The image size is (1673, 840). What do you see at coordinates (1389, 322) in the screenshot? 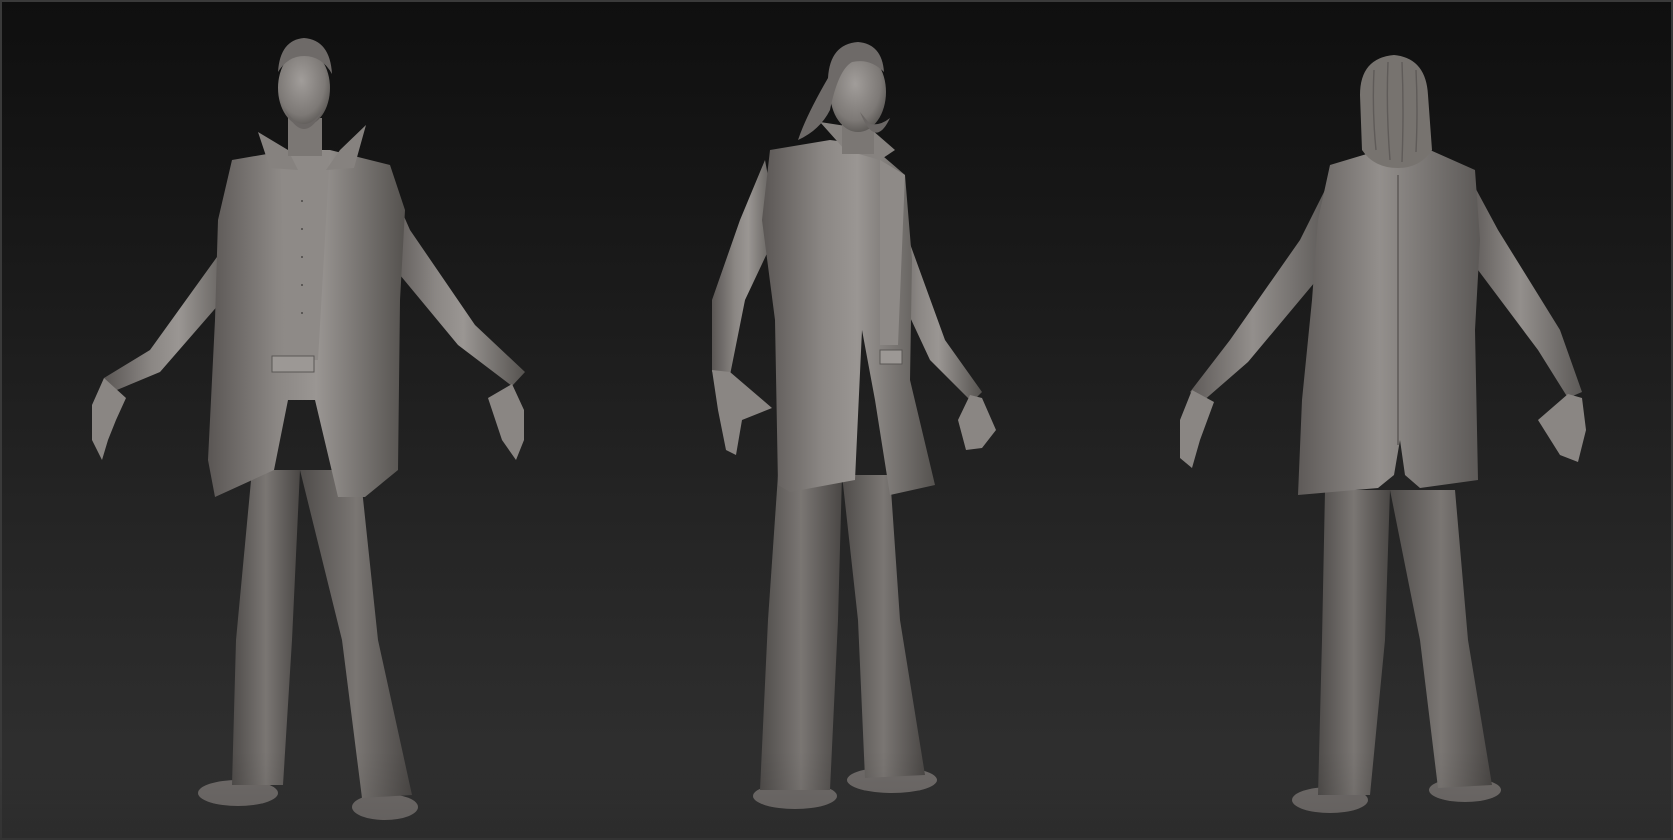
I see `back-coat` at bounding box center [1389, 322].